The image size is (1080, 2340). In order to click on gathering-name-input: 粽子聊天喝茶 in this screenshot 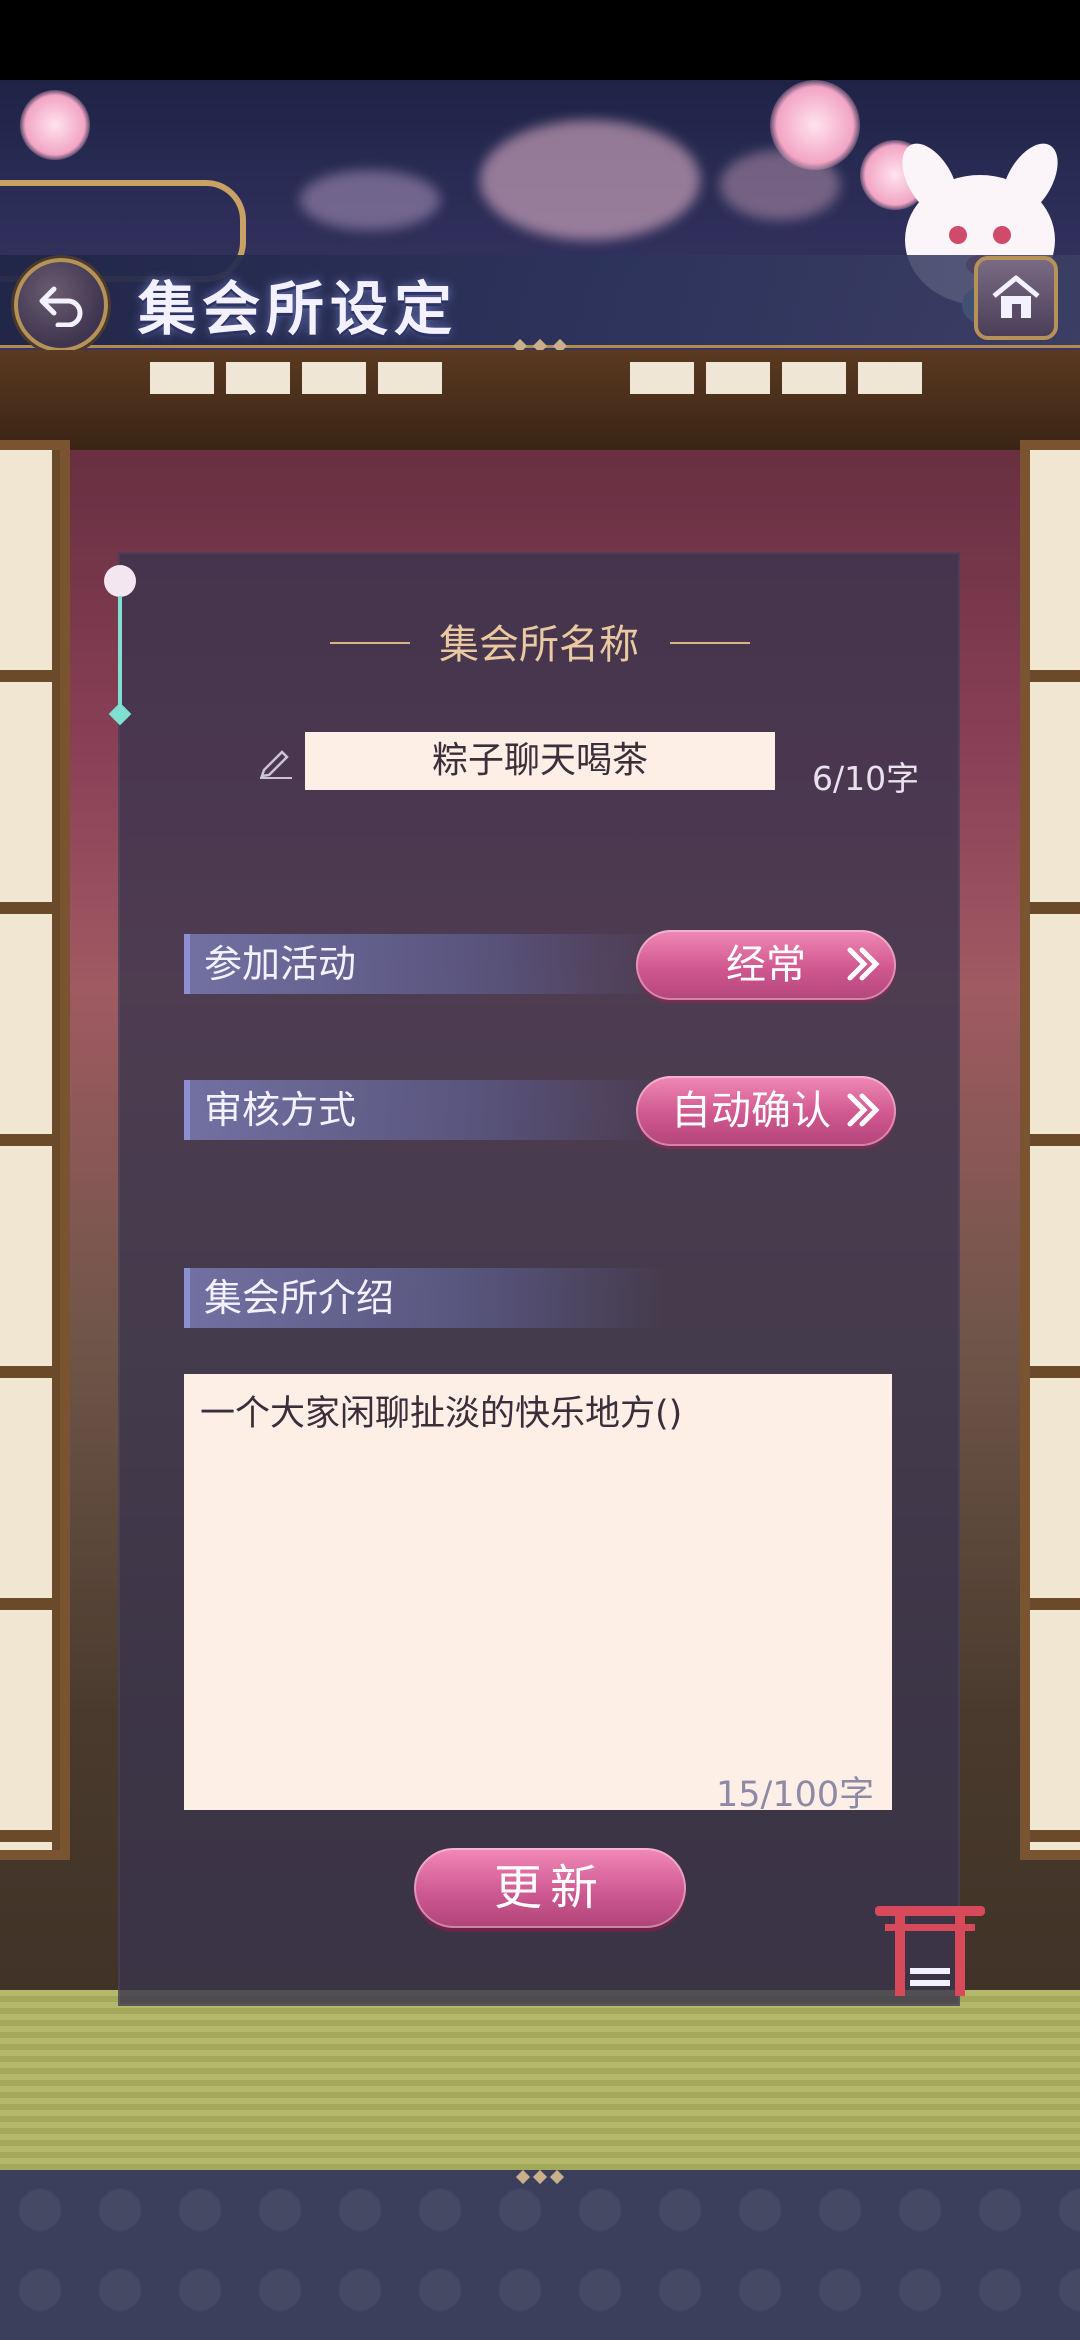, I will do `click(540, 761)`.